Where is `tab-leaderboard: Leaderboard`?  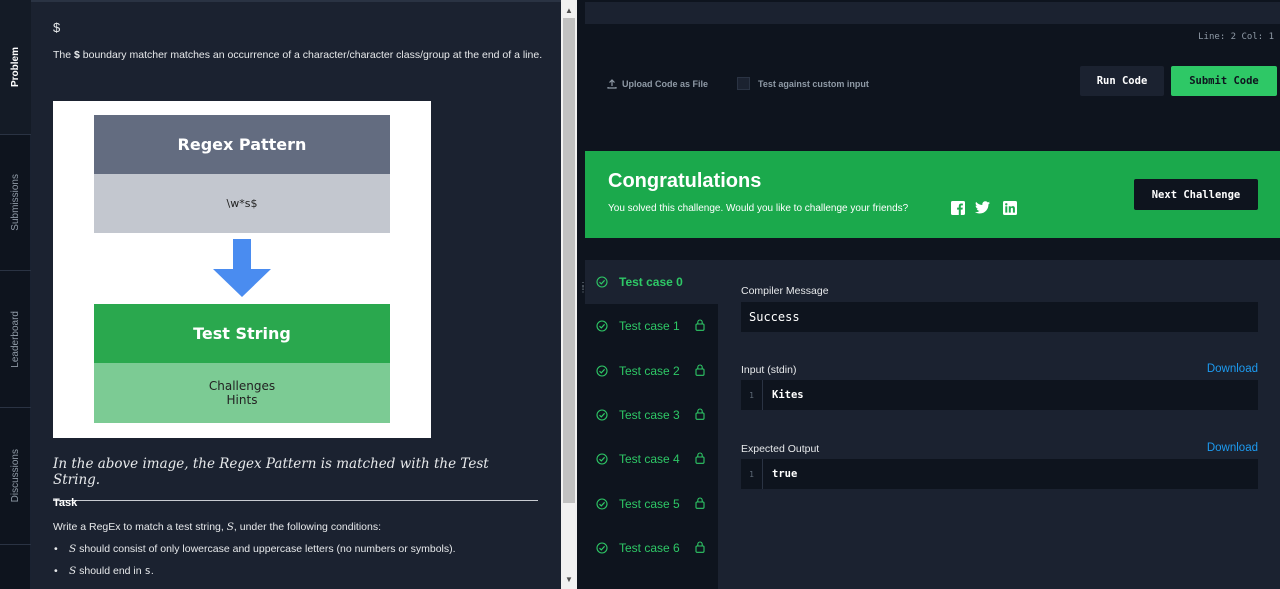 tab-leaderboard: Leaderboard is located at coordinates (15, 339).